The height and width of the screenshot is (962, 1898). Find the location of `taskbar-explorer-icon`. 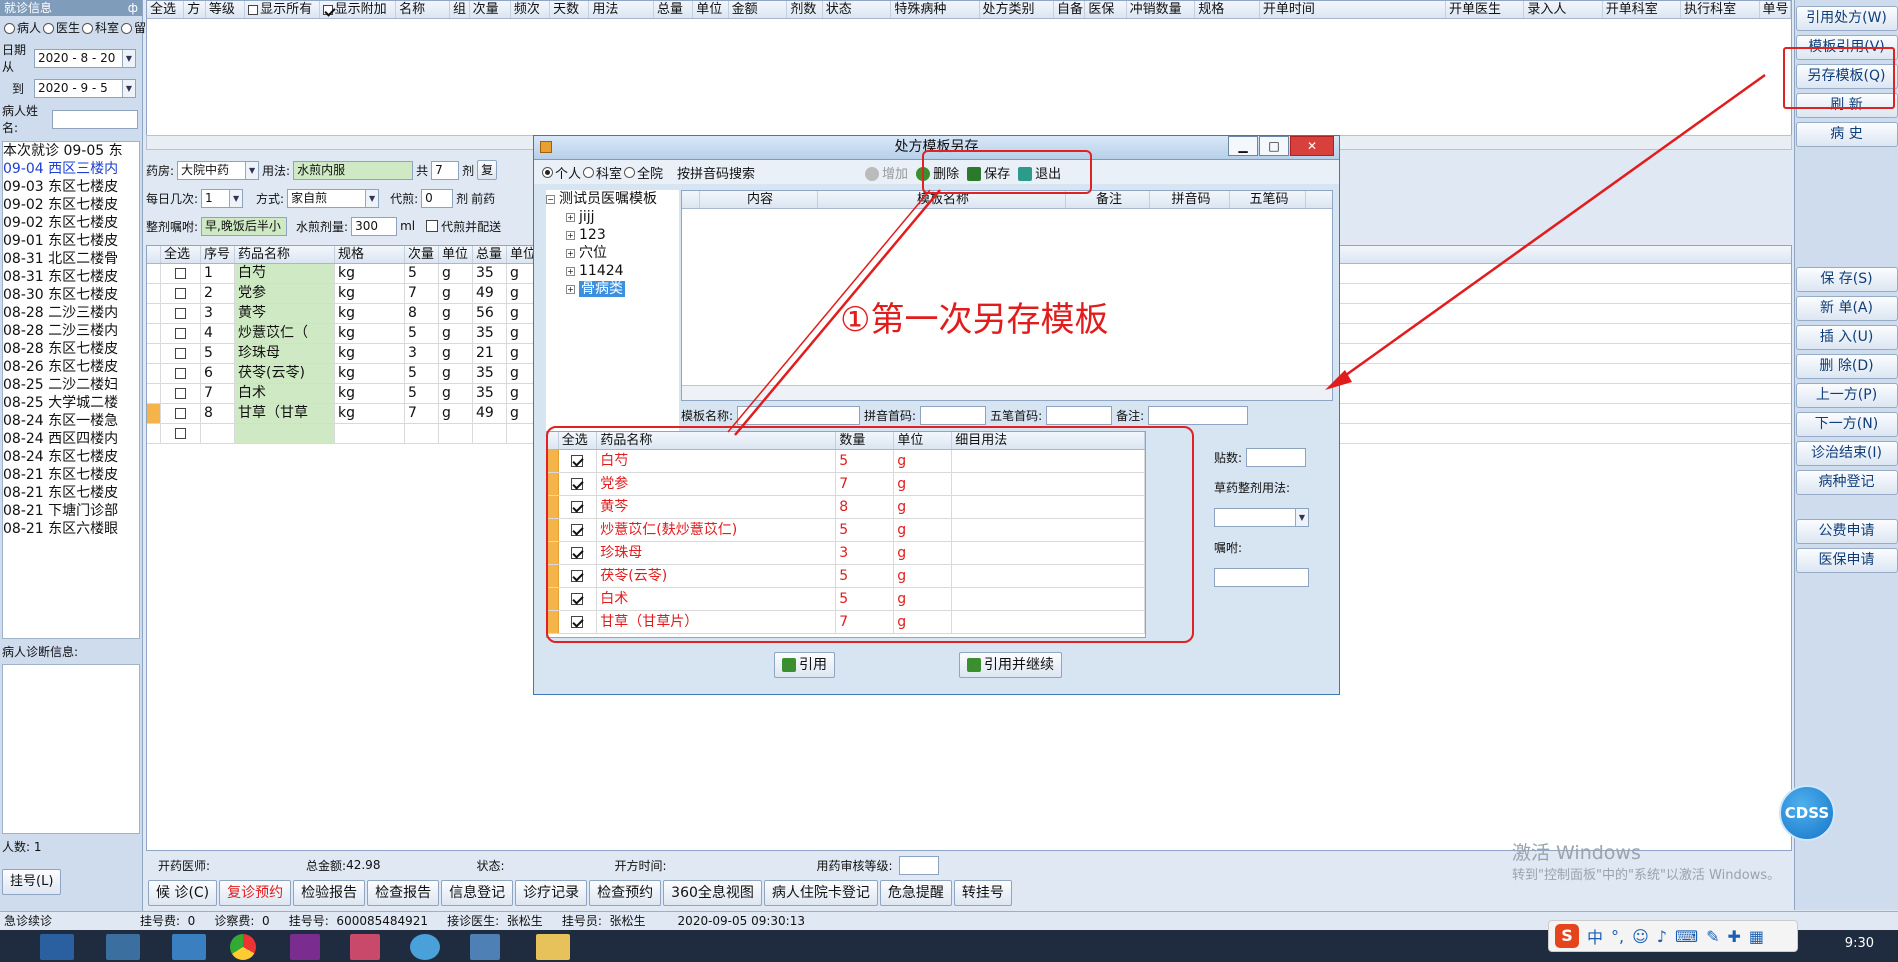

taskbar-explorer-icon is located at coordinates (123, 947).